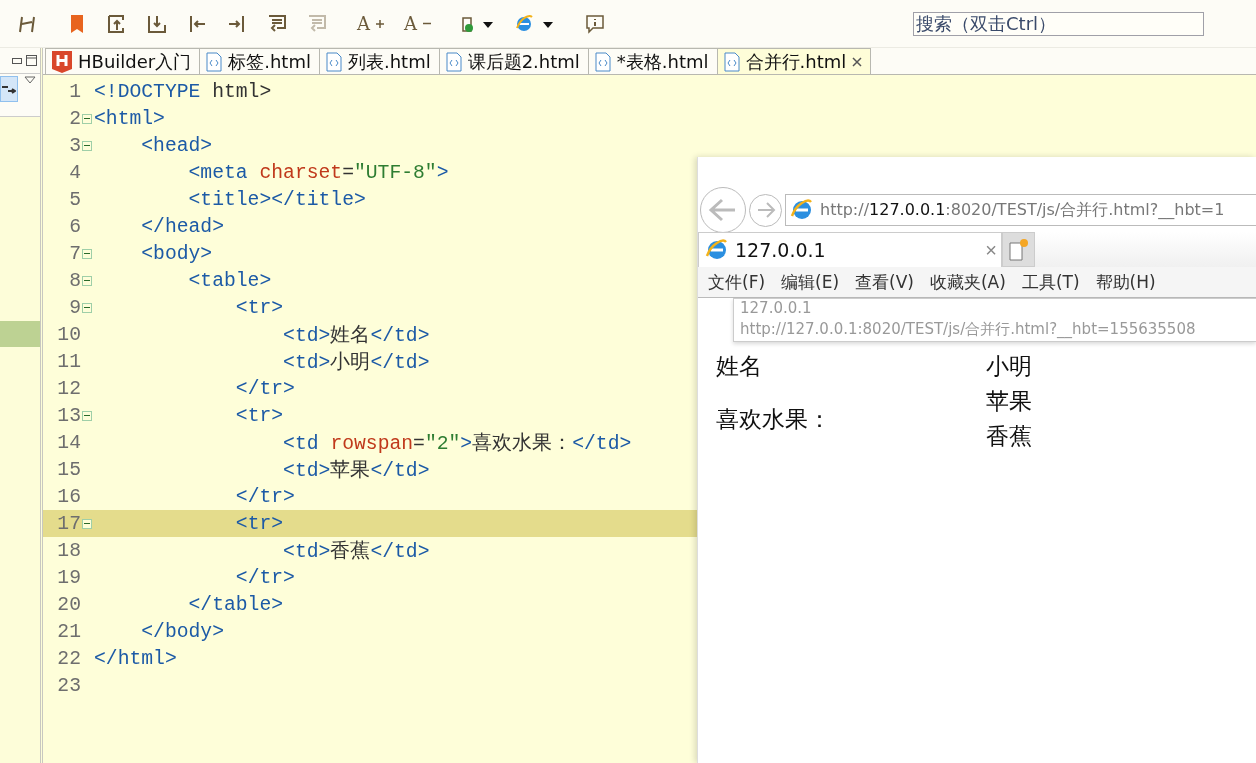 The image size is (1256, 763). What do you see at coordinates (967, 282) in the screenshot?
I see `menu-item: 收藏夹(A)` at bounding box center [967, 282].